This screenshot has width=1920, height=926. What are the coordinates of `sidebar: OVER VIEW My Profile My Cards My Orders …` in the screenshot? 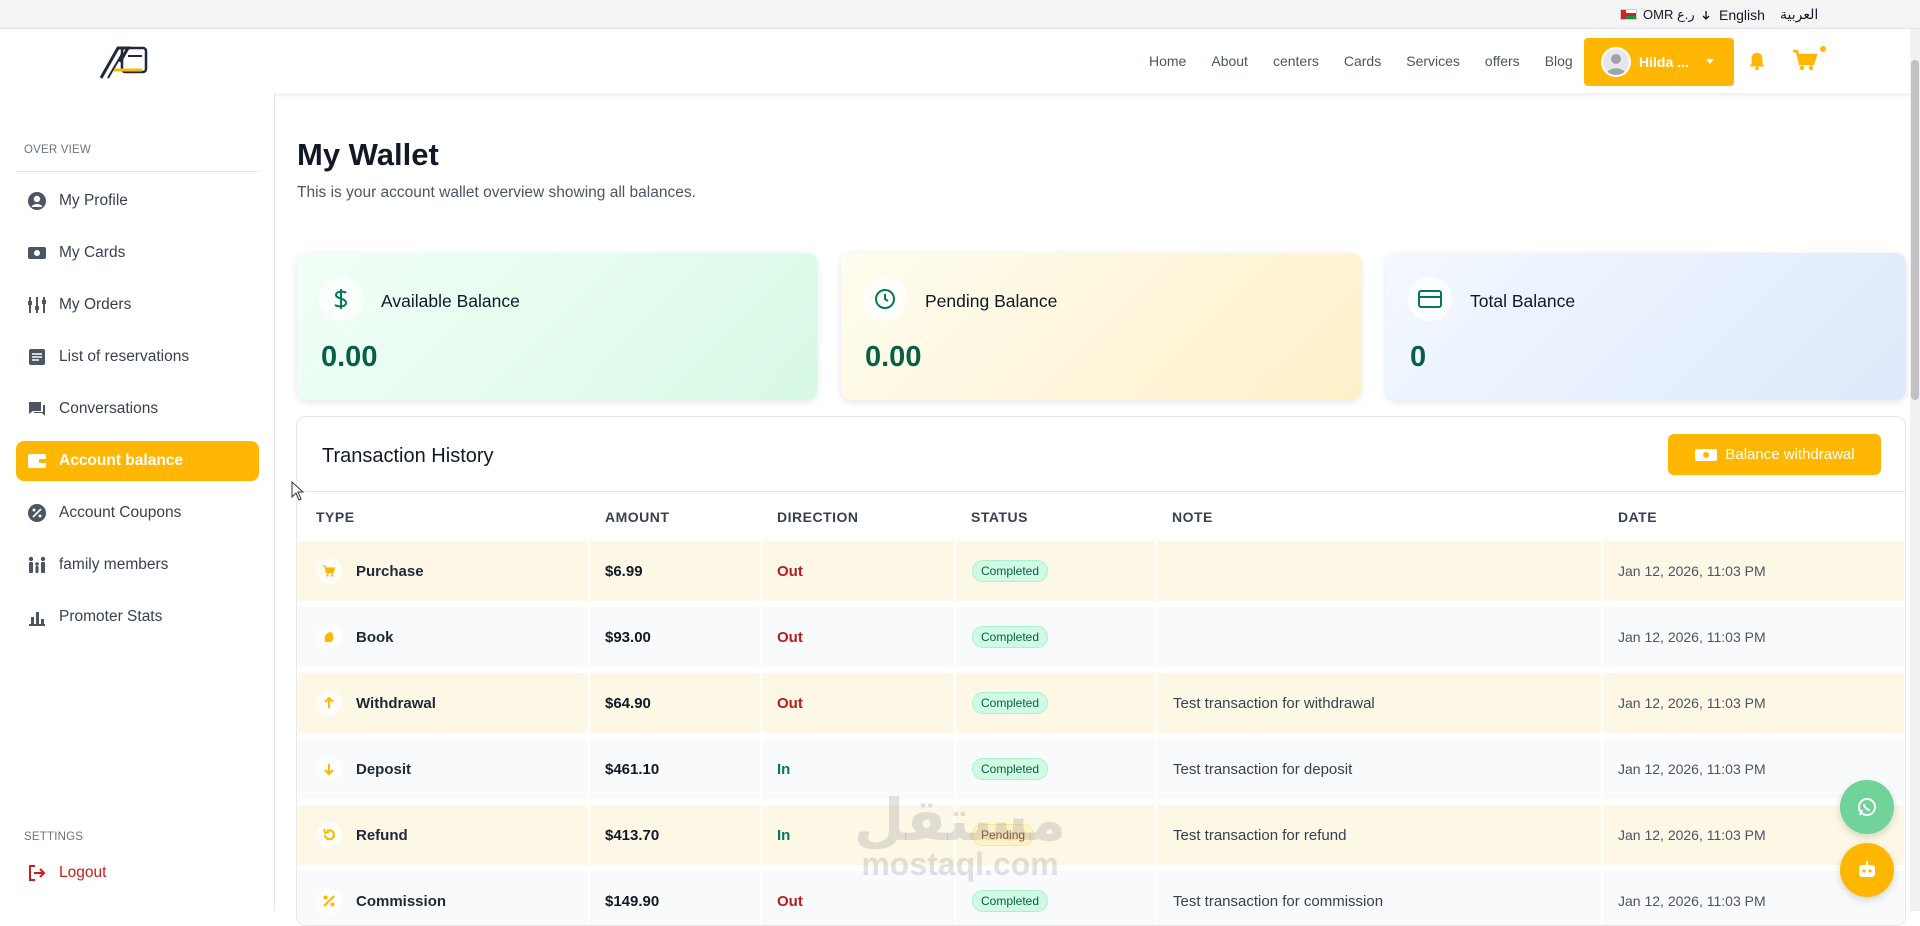 It's located at (137, 502).